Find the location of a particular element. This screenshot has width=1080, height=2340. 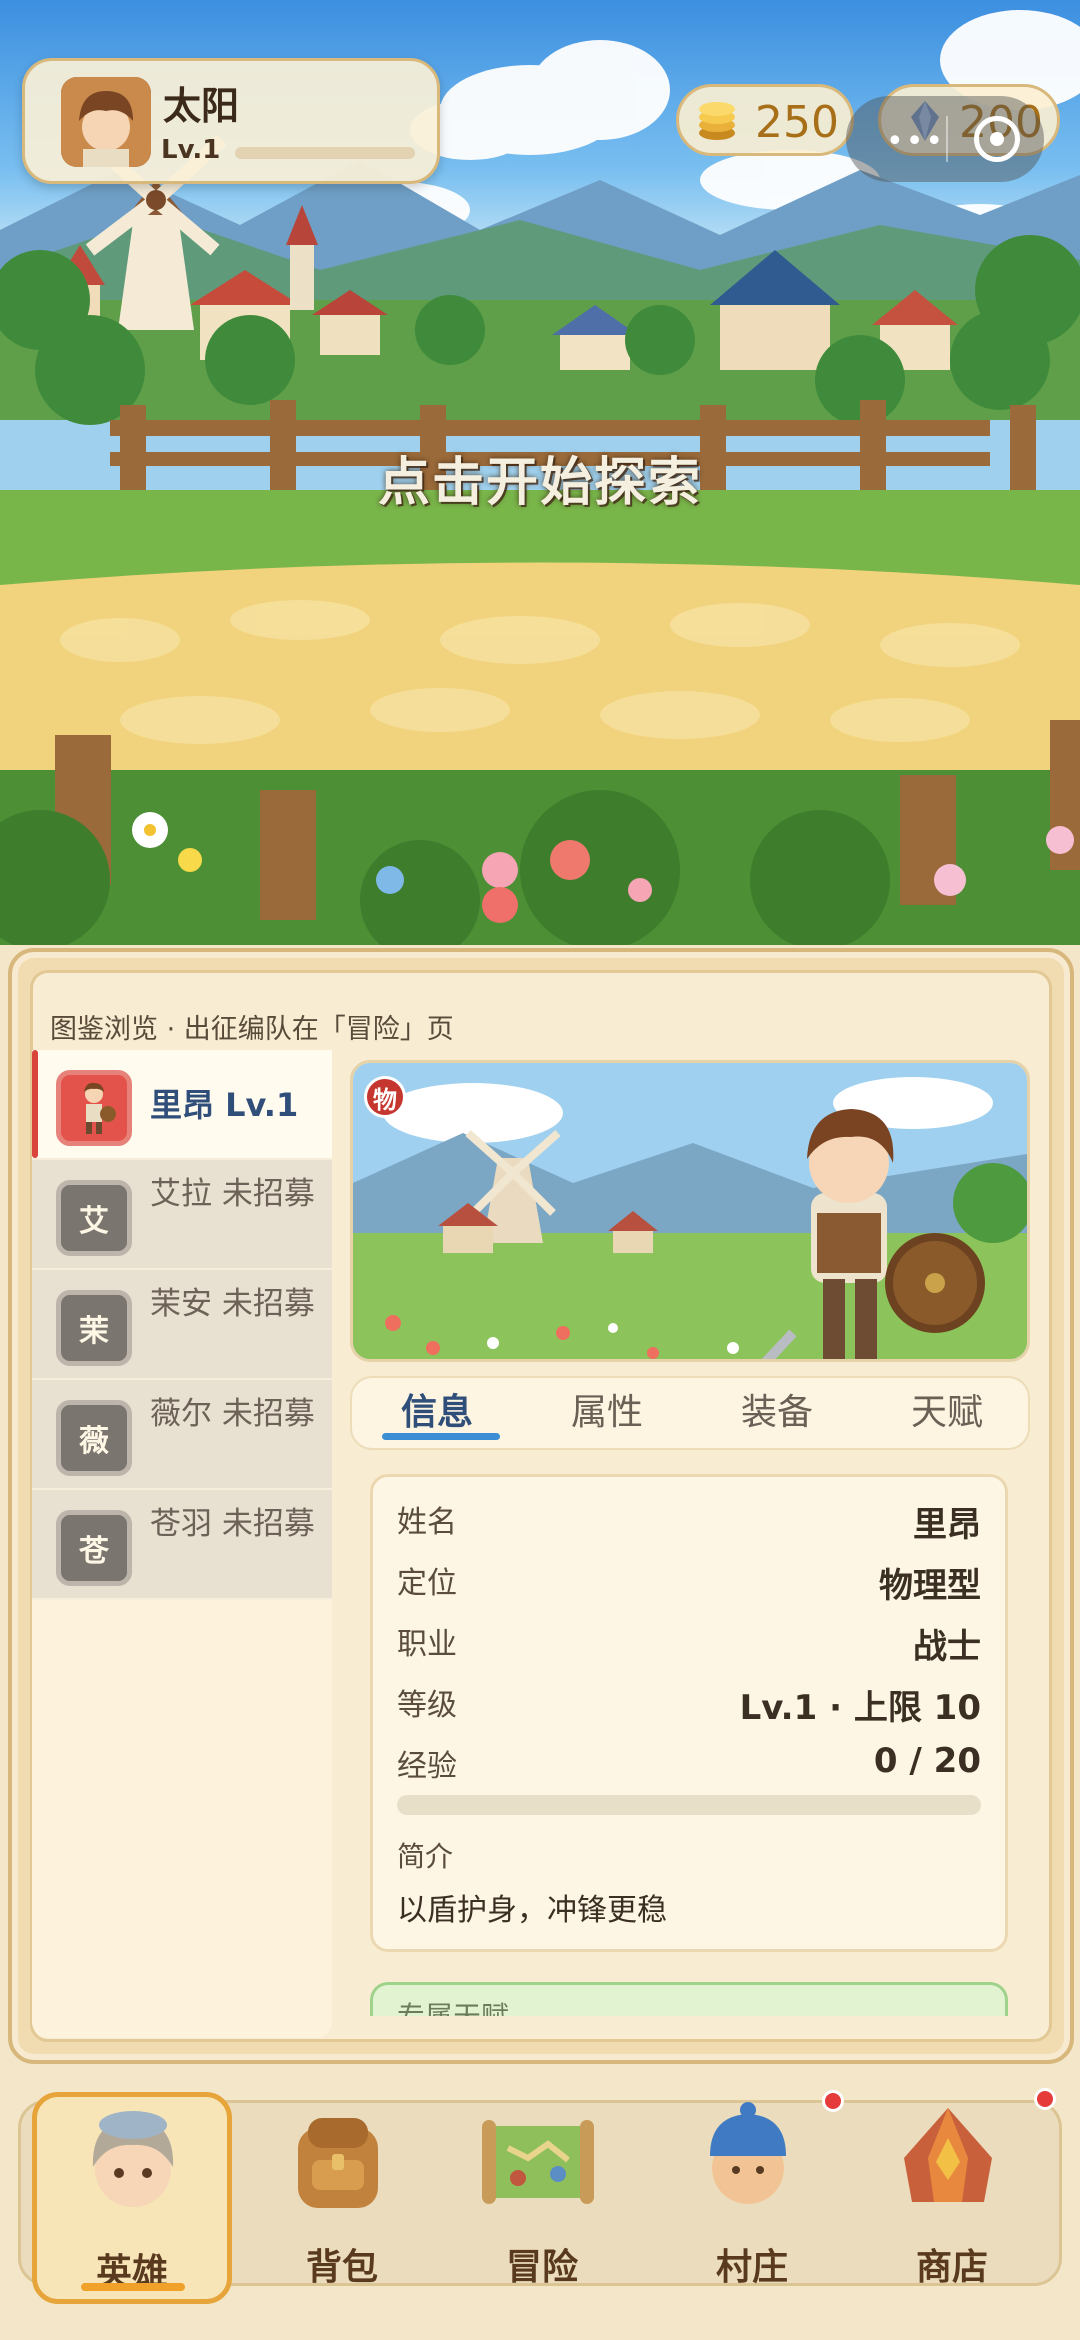

villager-nav-icon is located at coordinates (748, 2153).